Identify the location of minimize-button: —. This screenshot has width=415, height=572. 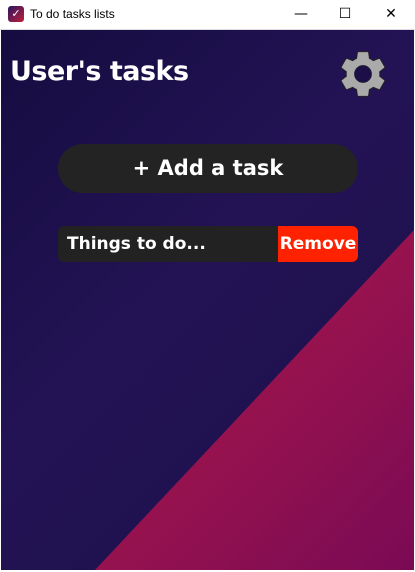
(301, 14).